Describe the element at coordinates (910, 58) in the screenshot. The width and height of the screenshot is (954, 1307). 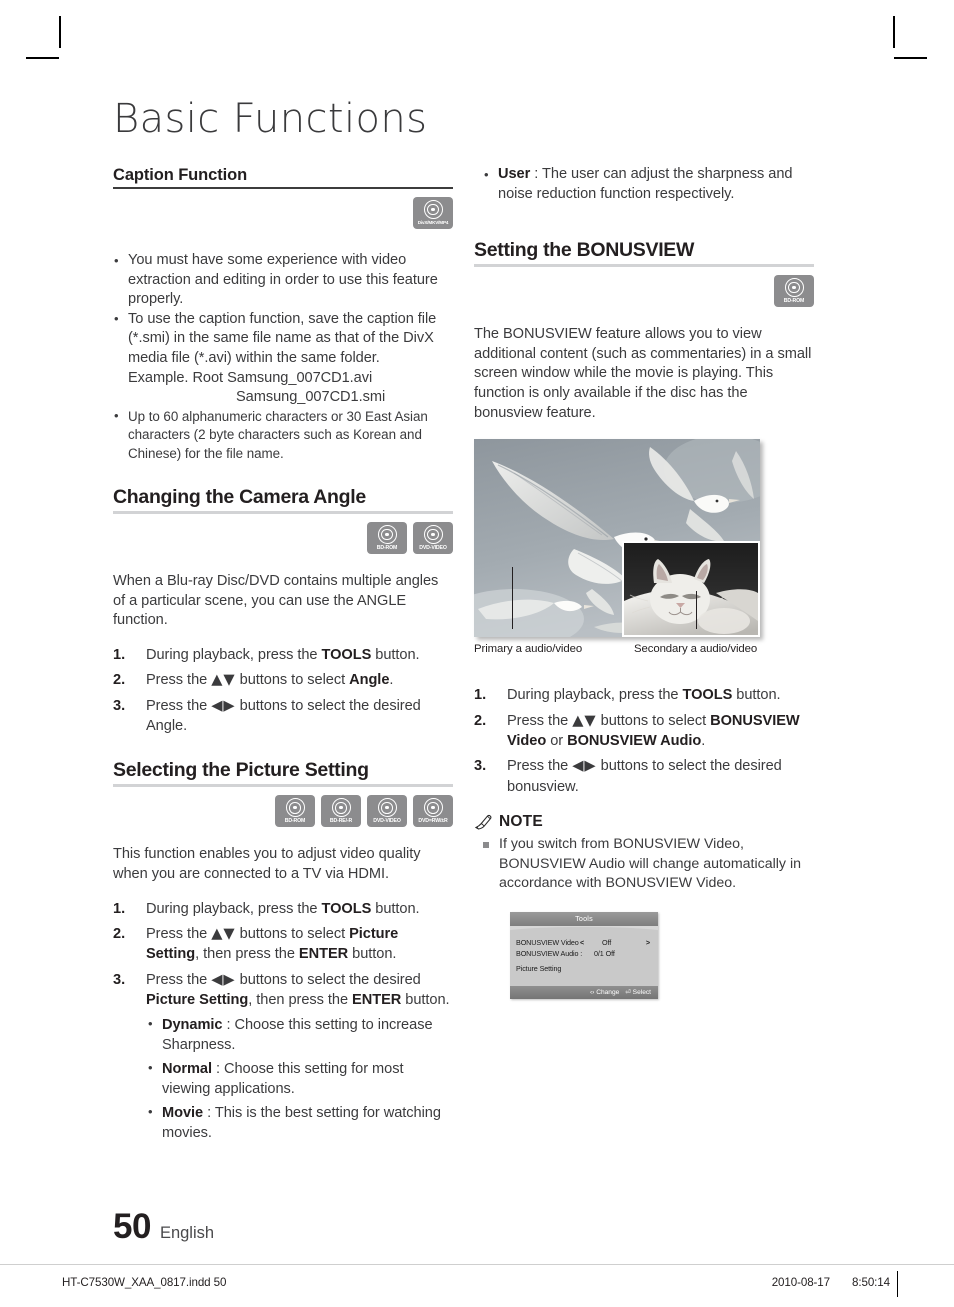
I see `crop-mark-top-right-horizontal` at that location.